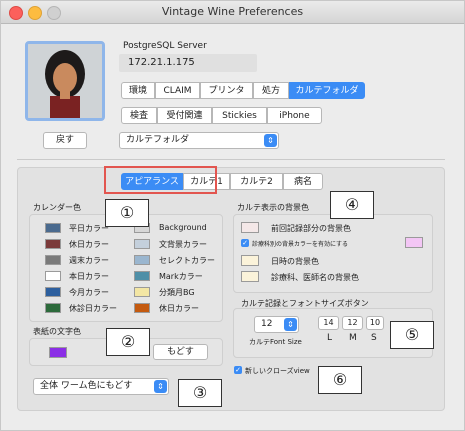  What do you see at coordinates (328, 323) in the screenshot?
I see `size-large-button: 14` at bounding box center [328, 323].